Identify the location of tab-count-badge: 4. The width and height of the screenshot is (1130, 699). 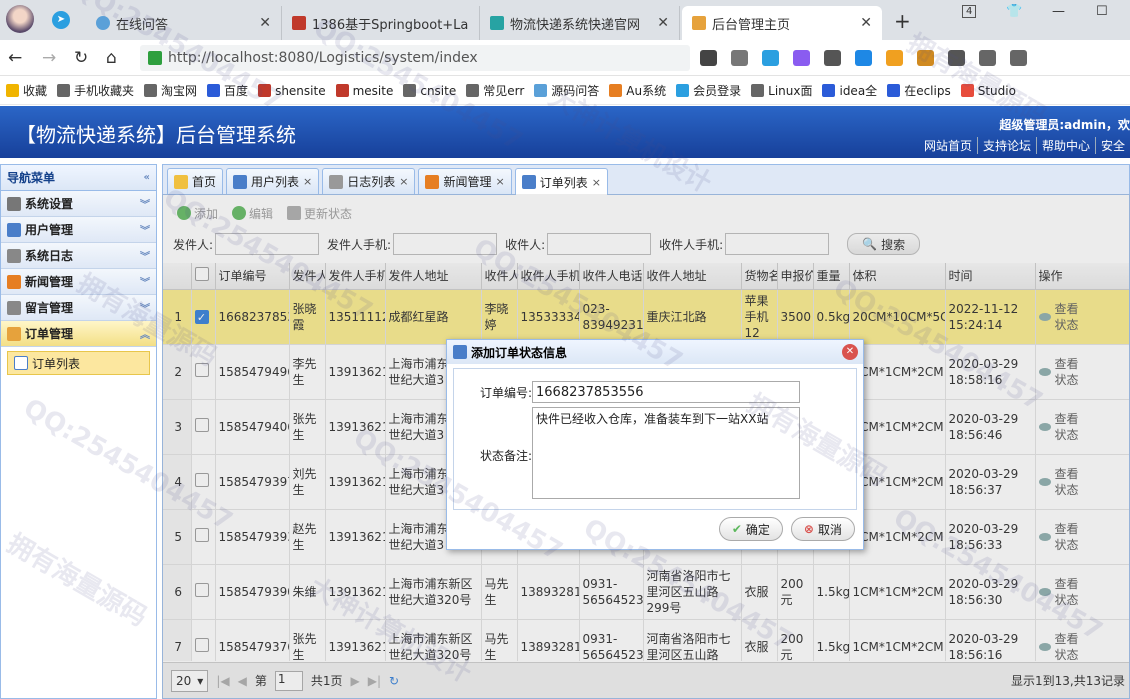
(969, 11).